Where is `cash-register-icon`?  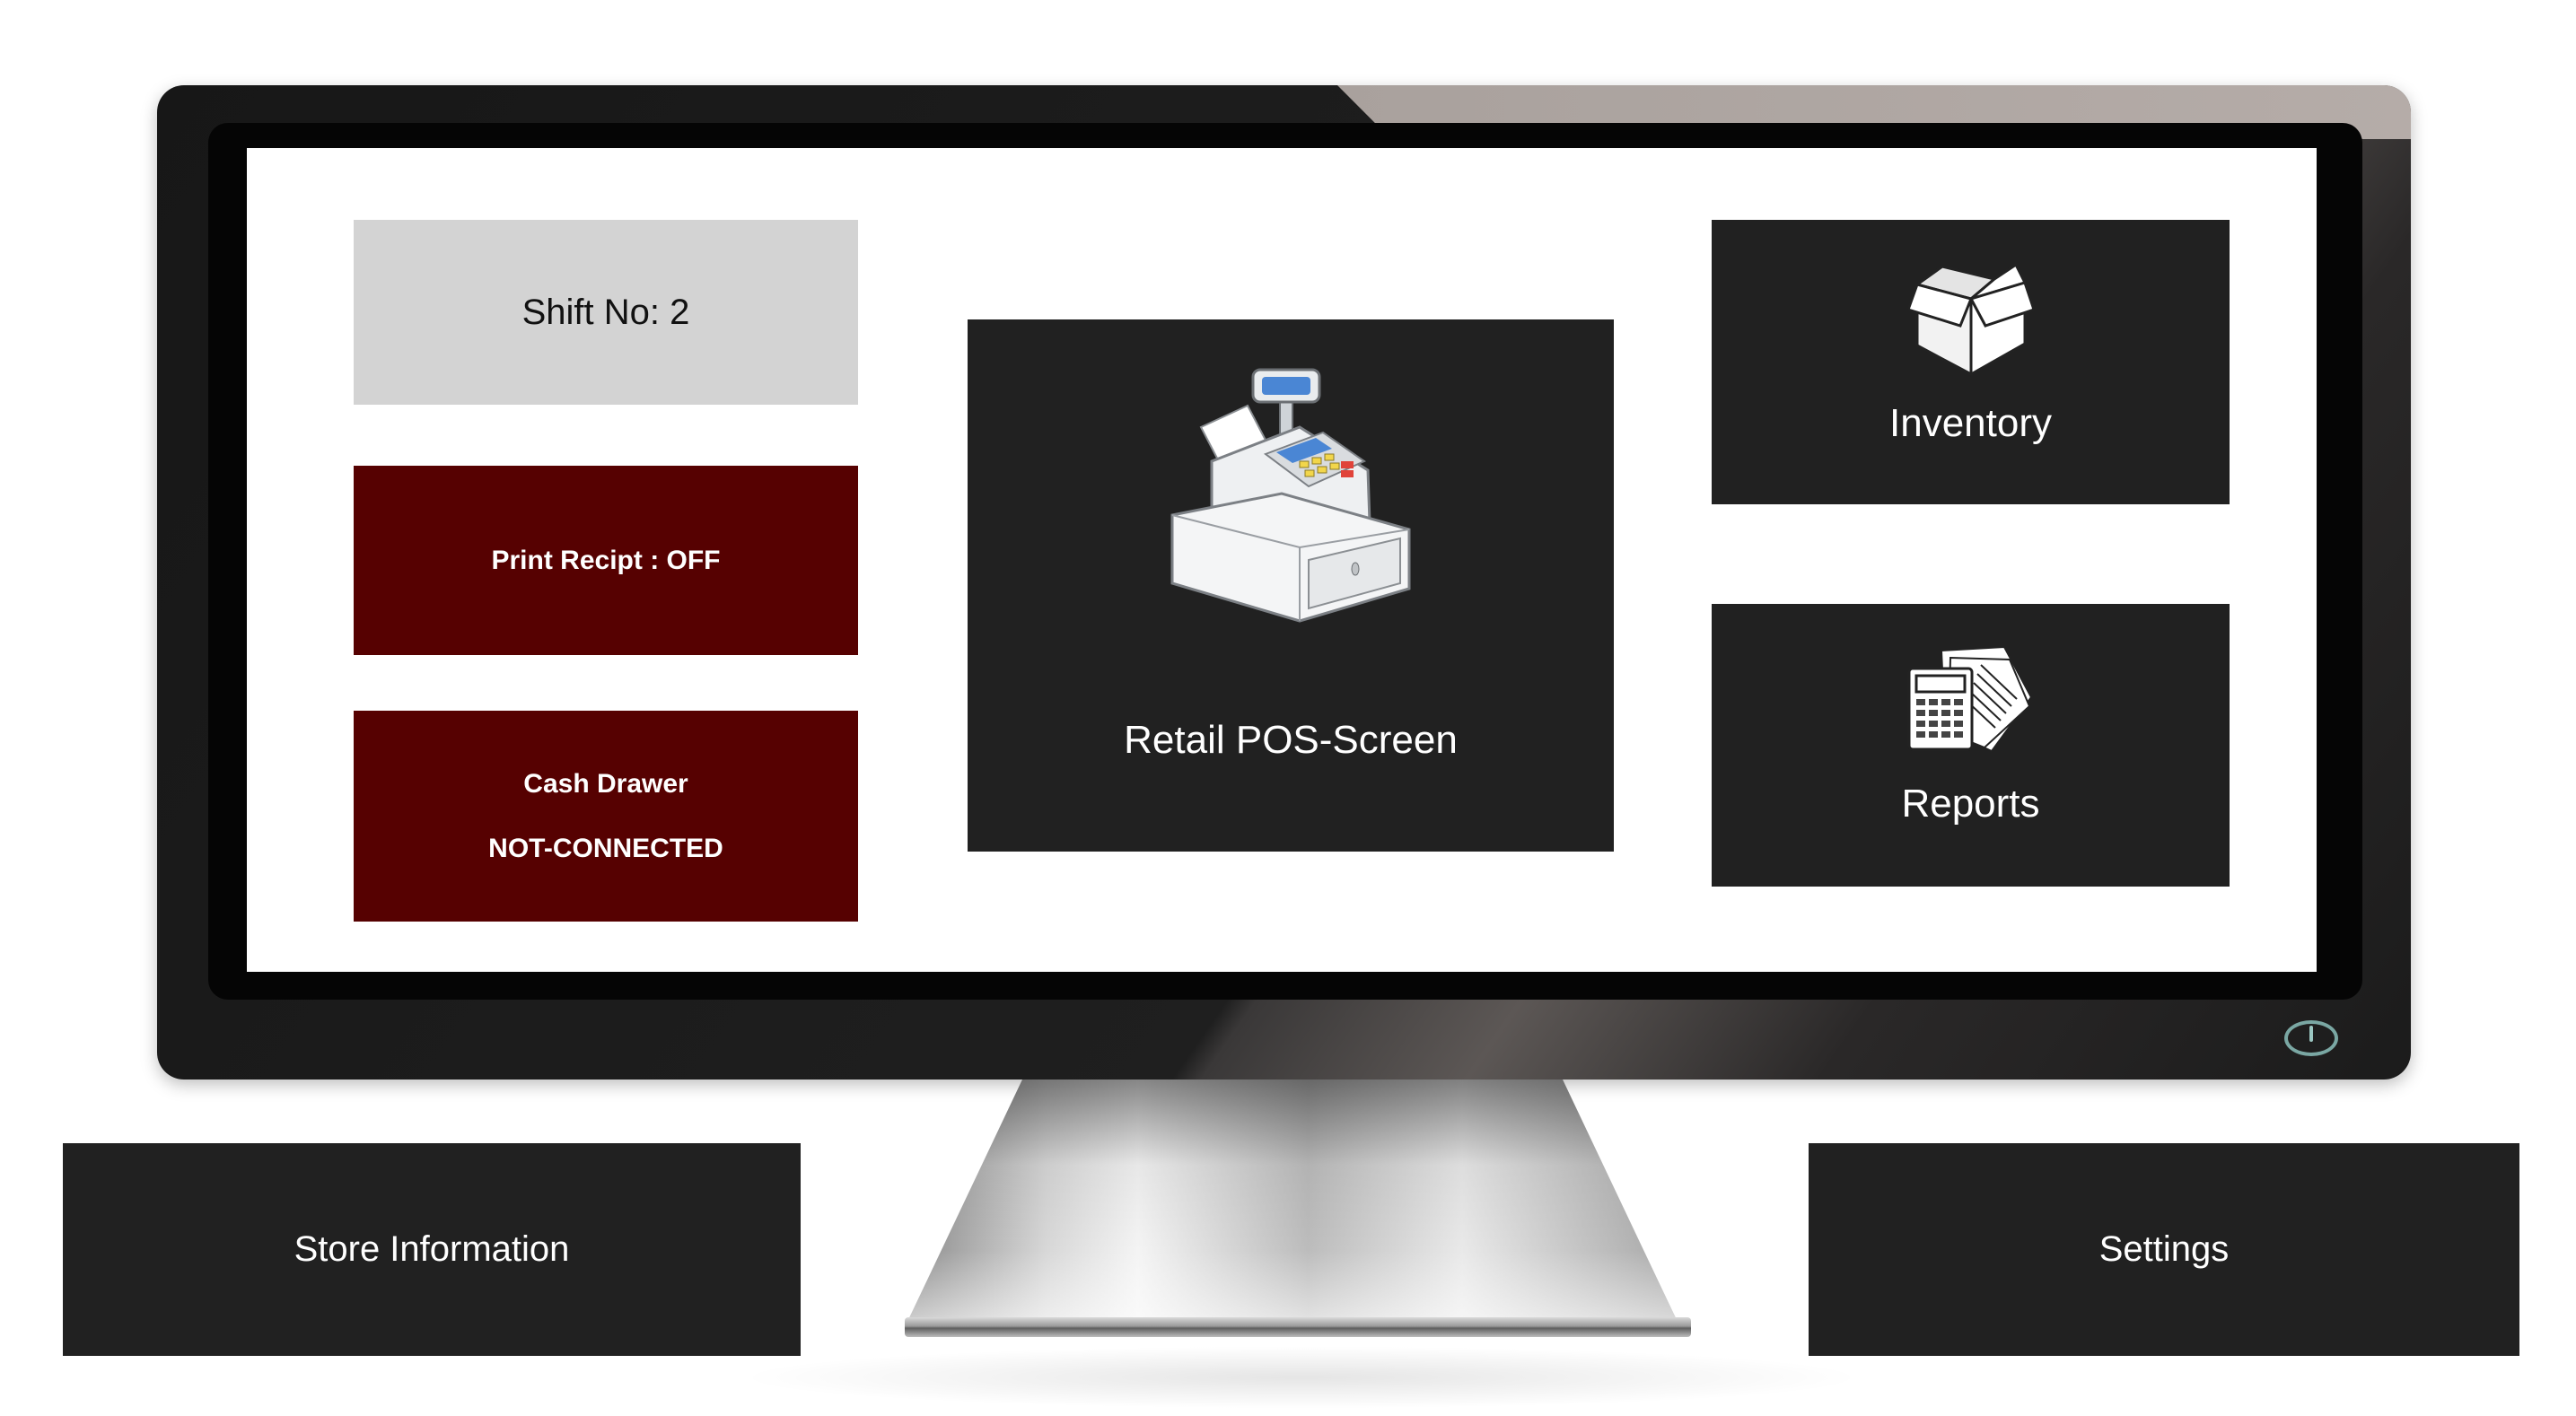
cash-register-icon is located at coordinates (1290, 493).